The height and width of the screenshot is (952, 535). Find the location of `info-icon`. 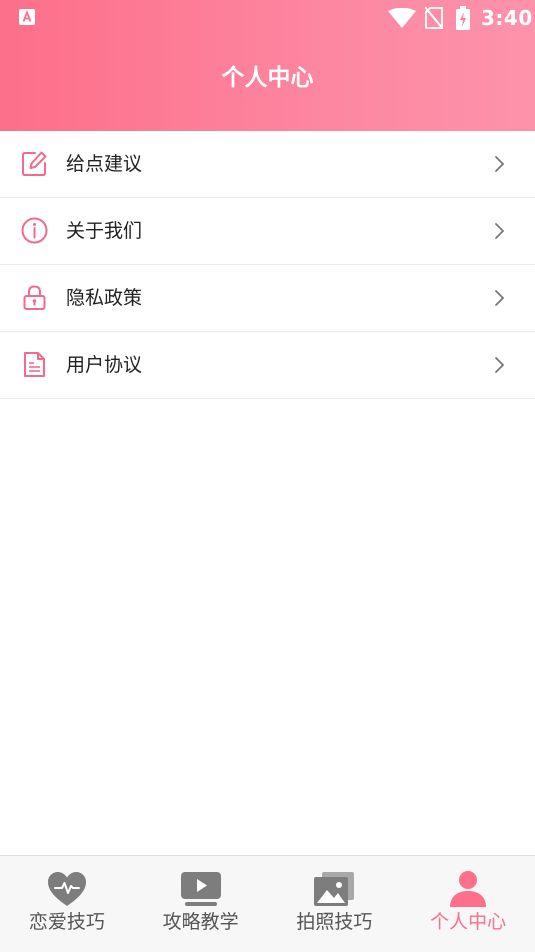

info-icon is located at coordinates (34, 230).